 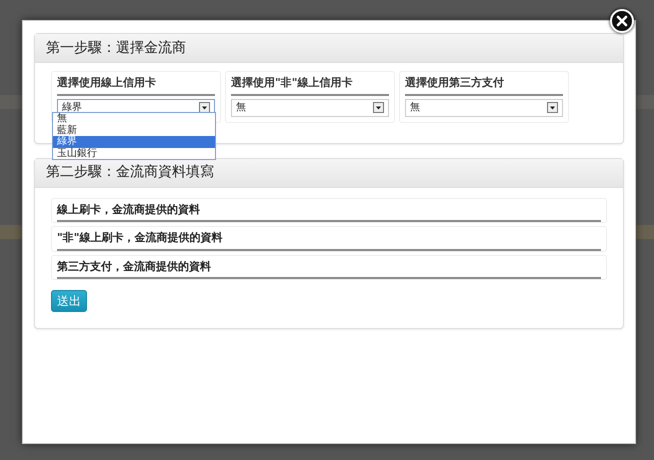 I want to click on field-label: 選擇使用線上信用卡, so click(x=136, y=85).